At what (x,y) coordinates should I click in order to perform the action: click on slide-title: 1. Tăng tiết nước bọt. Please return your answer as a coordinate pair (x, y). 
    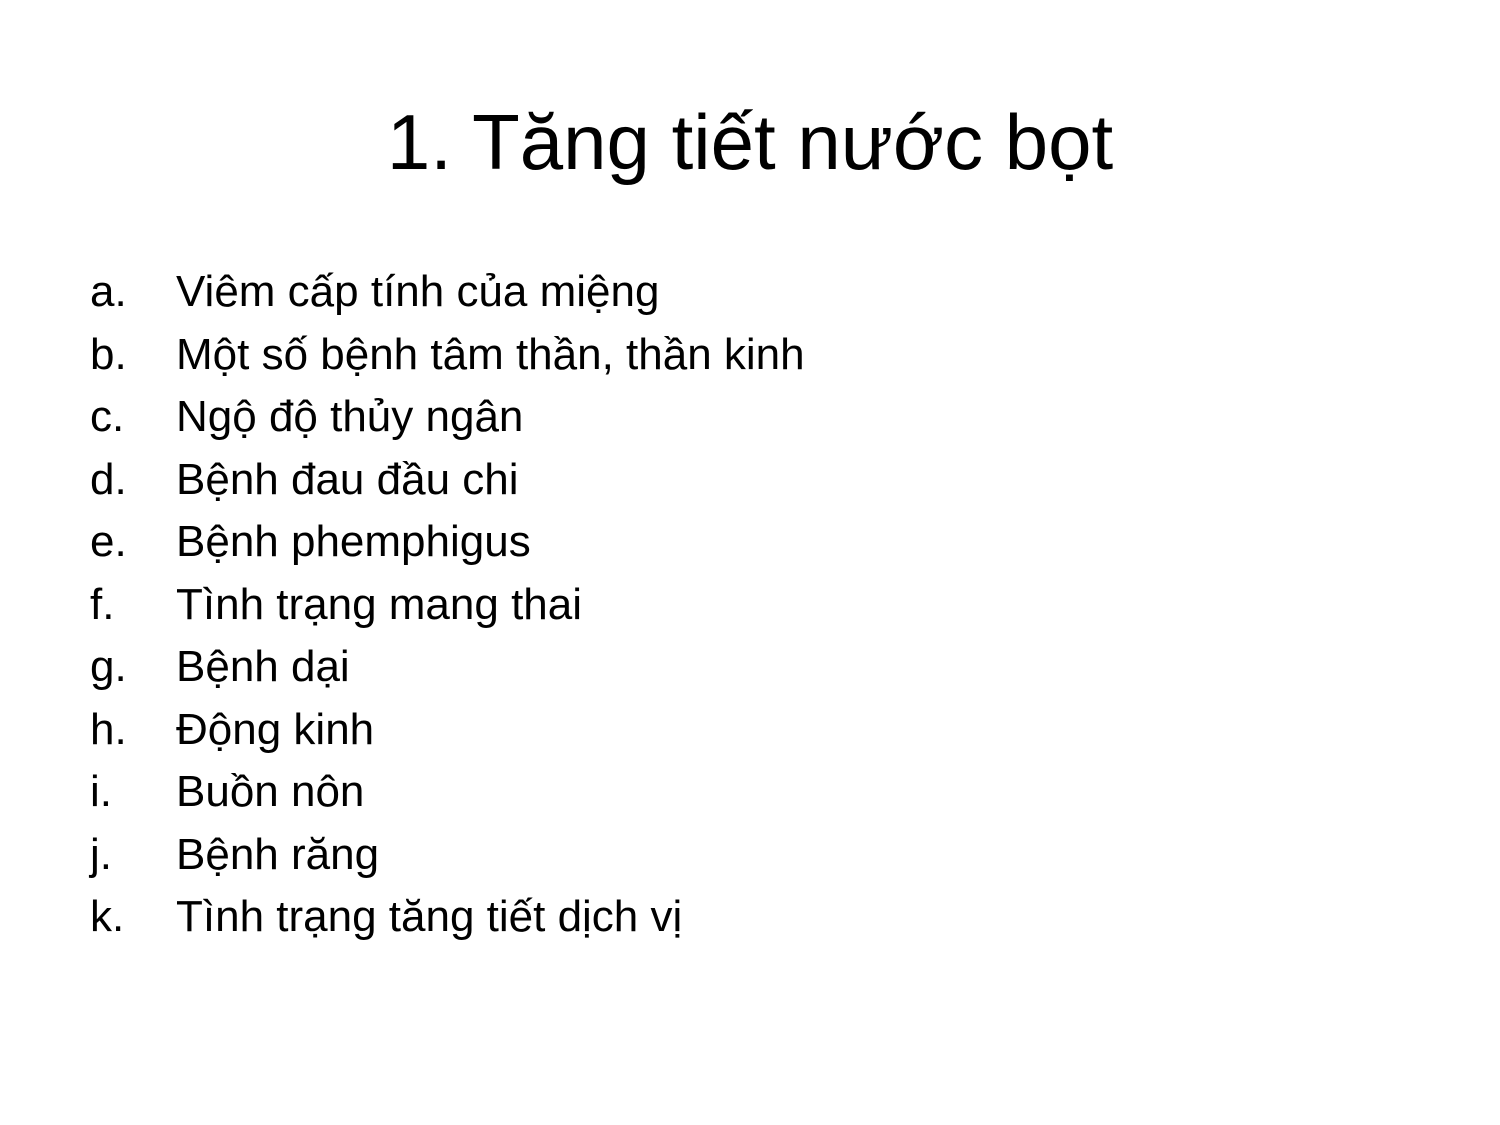
    Looking at the image, I should click on (750, 142).